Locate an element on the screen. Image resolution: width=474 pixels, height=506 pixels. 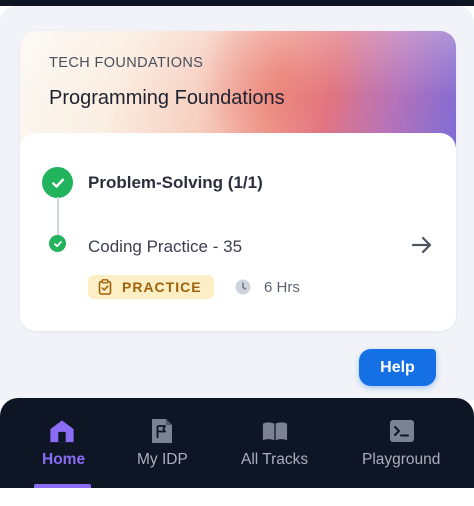
section-complete-icon is located at coordinates (57, 182).